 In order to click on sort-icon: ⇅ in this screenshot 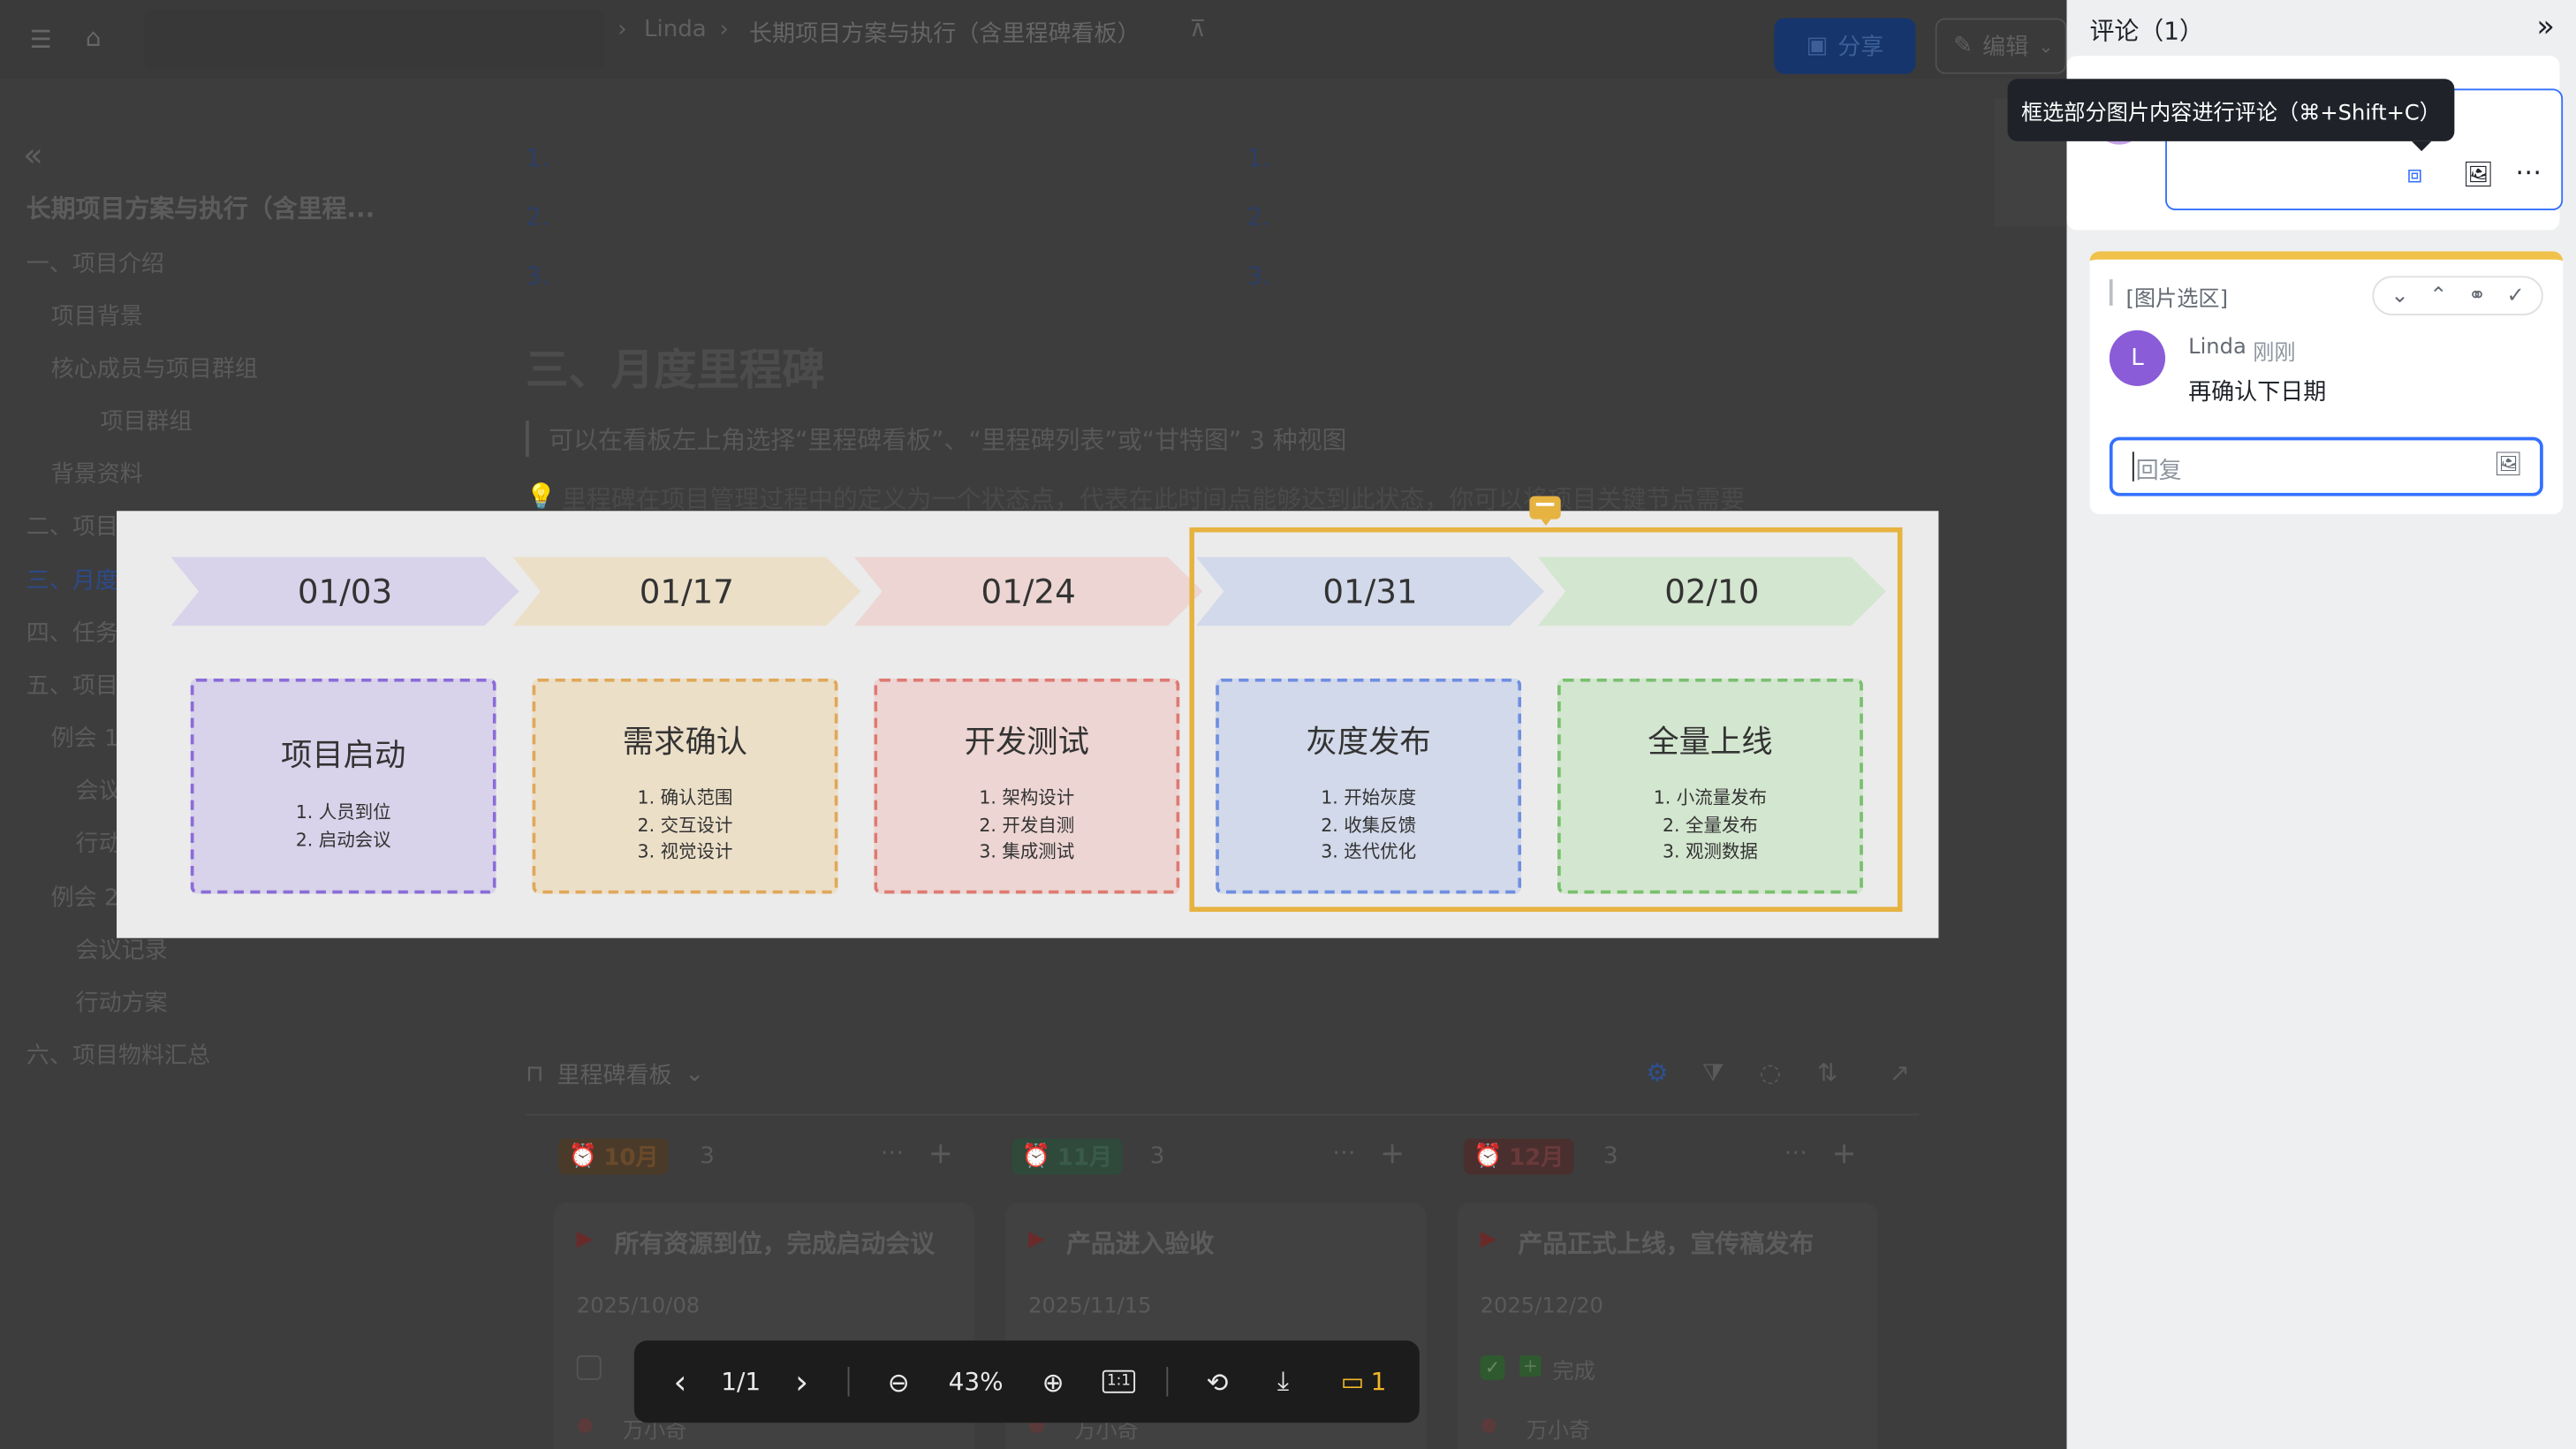, I will do `click(1827, 1072)`.